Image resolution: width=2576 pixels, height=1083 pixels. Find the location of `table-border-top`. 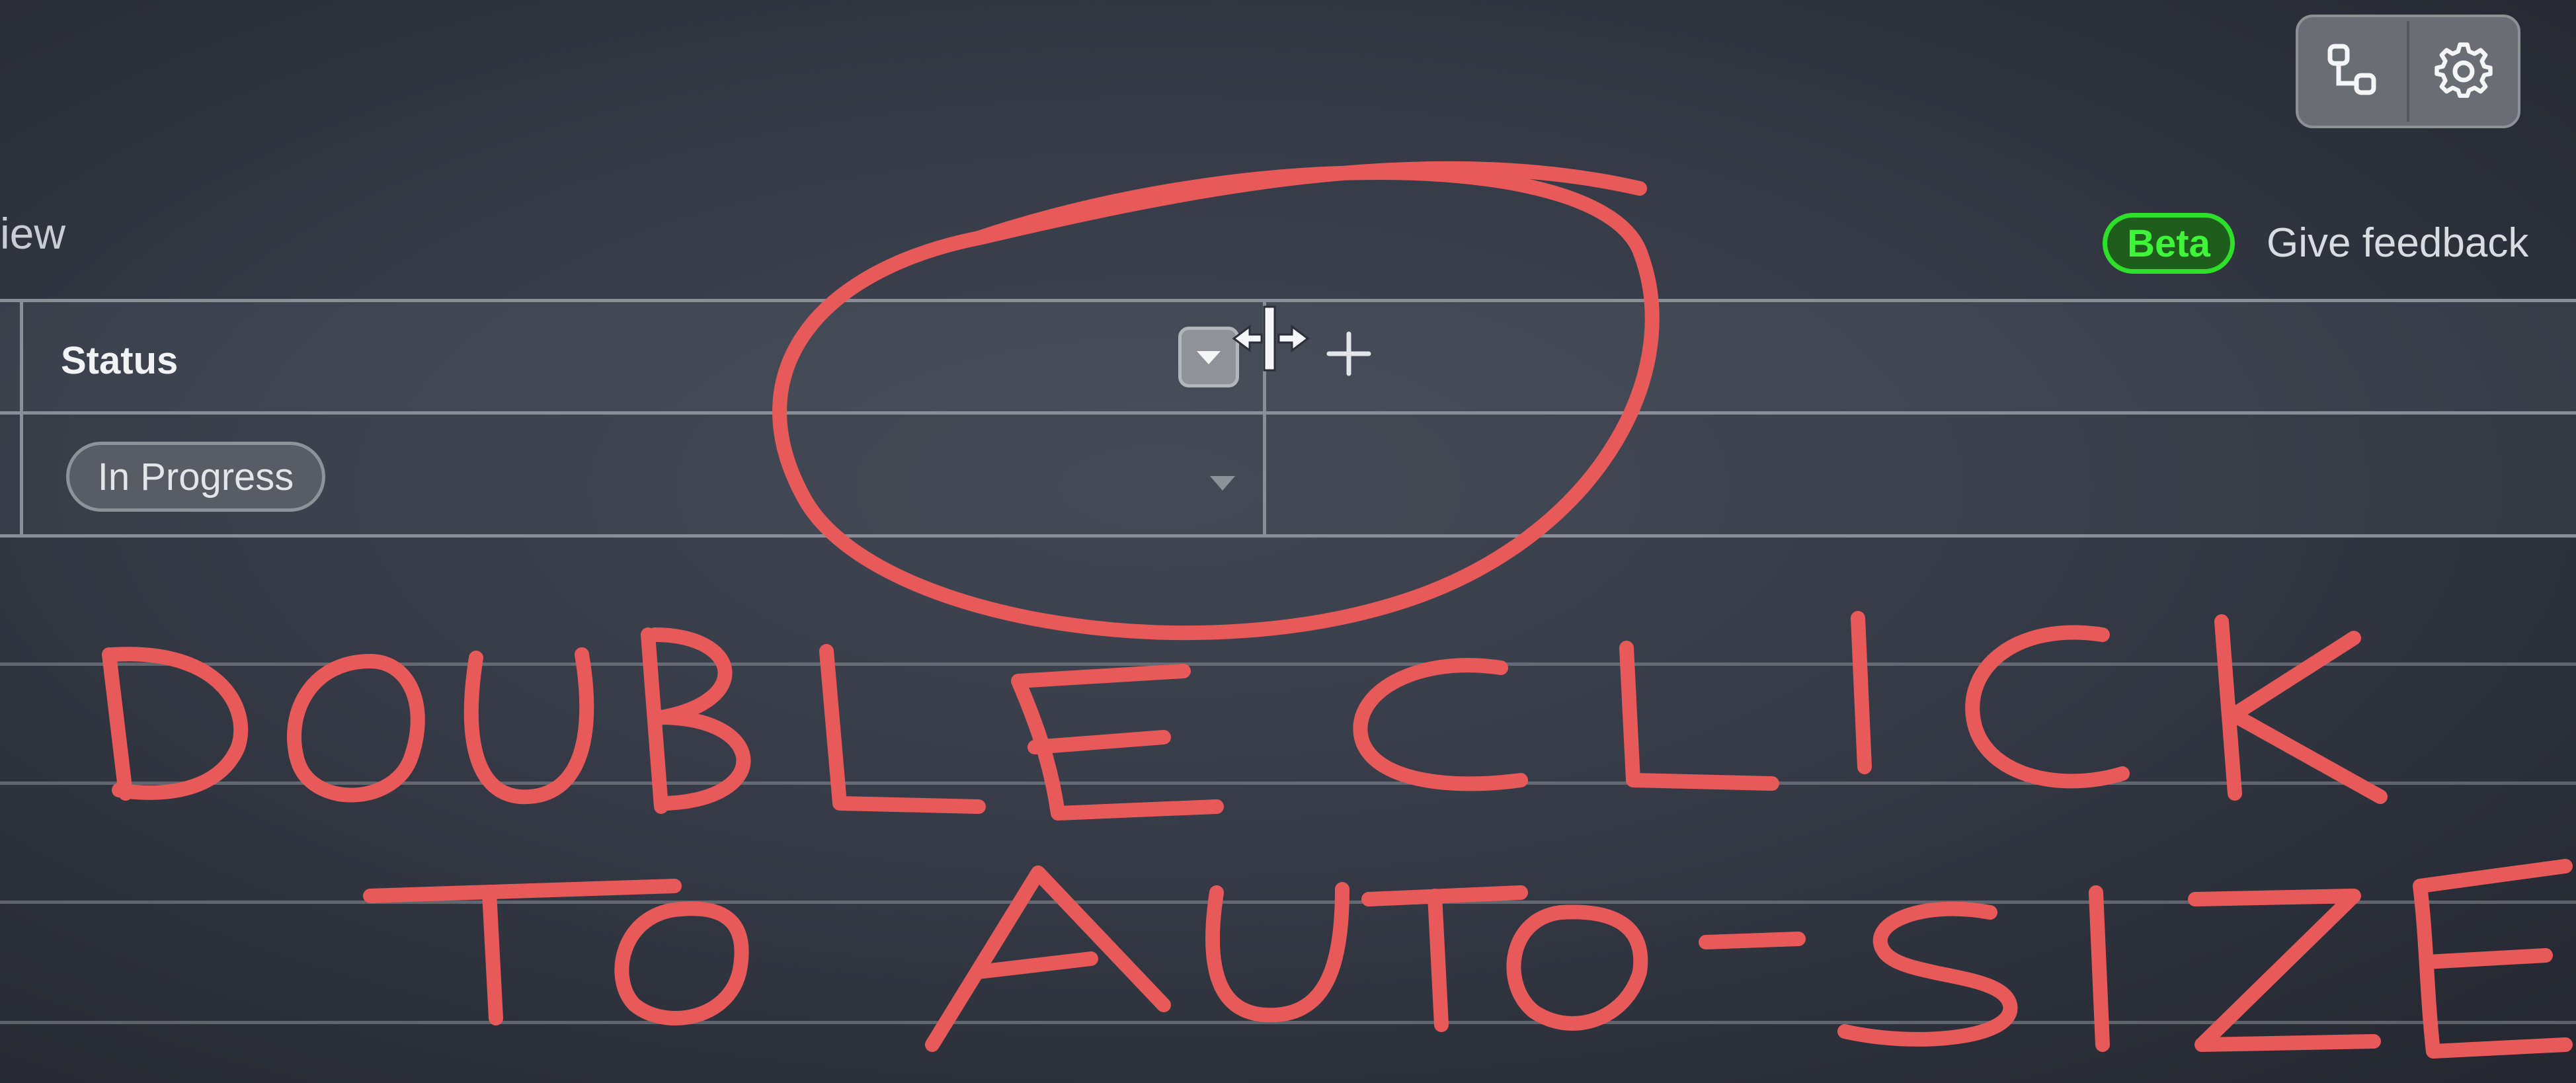

table-border-top is located at coordinates (1288, 300).